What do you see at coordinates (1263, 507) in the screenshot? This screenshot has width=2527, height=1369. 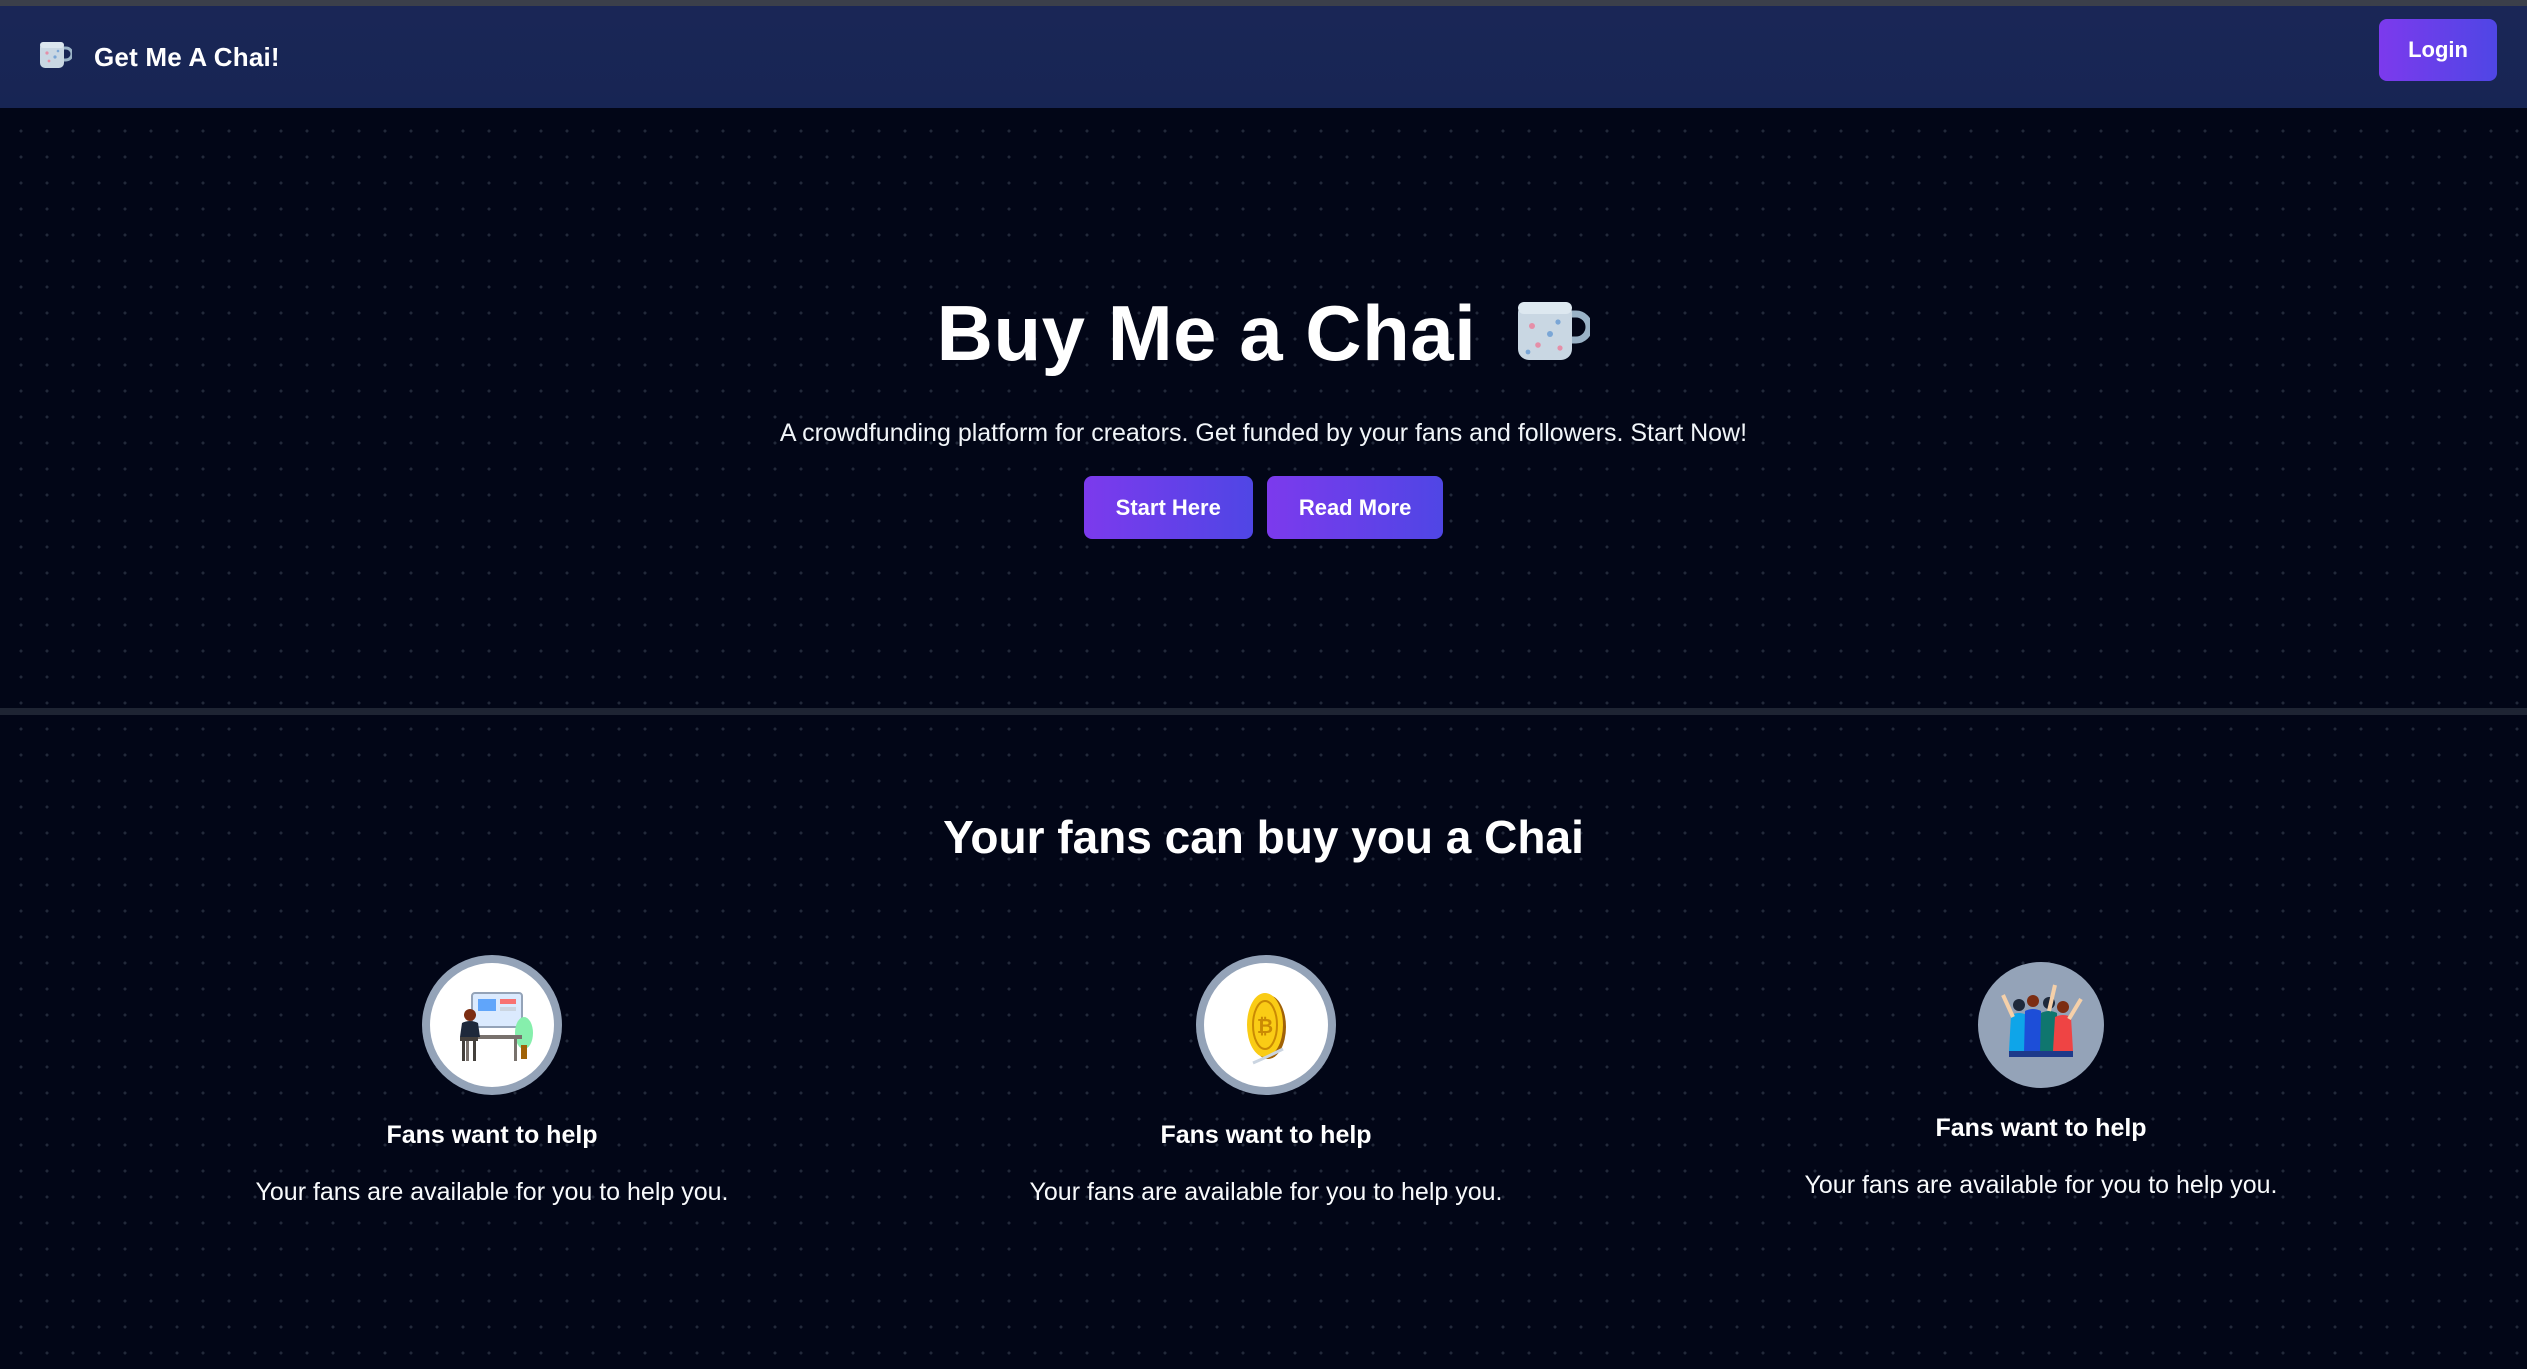 I see `hero-buttons: Start Here Read More` at bounding box center [1263, 507].